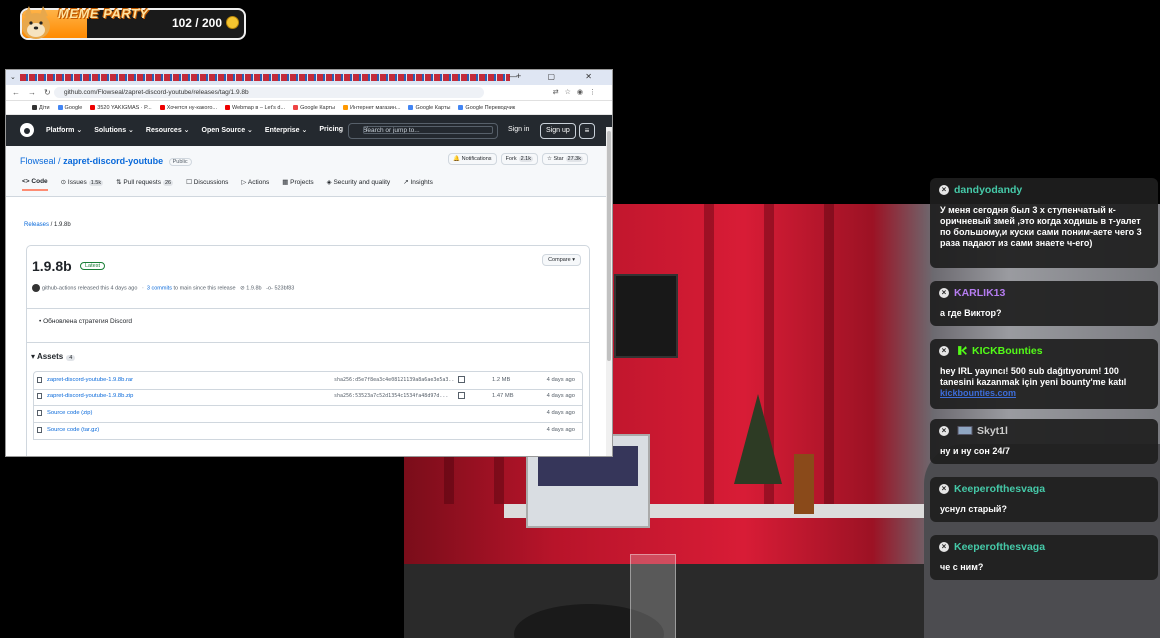  Describe the element at coordinates (518, 129) in the screenshot. I see `sign-in-link: Sign in` at that location.